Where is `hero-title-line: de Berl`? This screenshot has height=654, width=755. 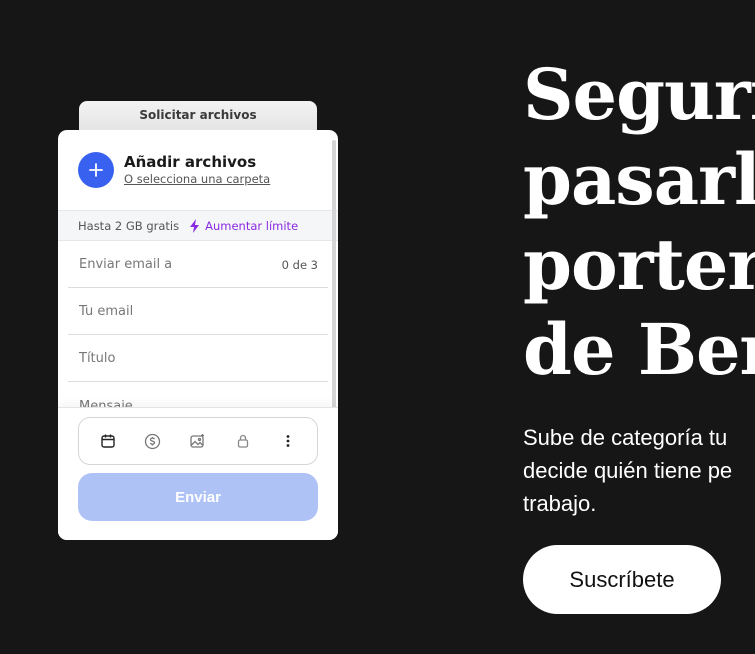 hero-title-line: de Berl is located at coordinates (639, 349).